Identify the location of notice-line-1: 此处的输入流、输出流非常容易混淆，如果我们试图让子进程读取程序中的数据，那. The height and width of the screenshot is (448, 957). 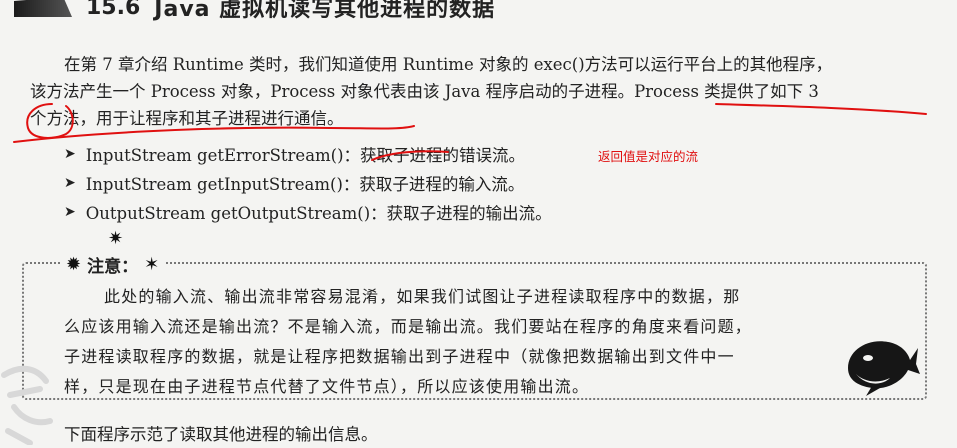
(422, 296).